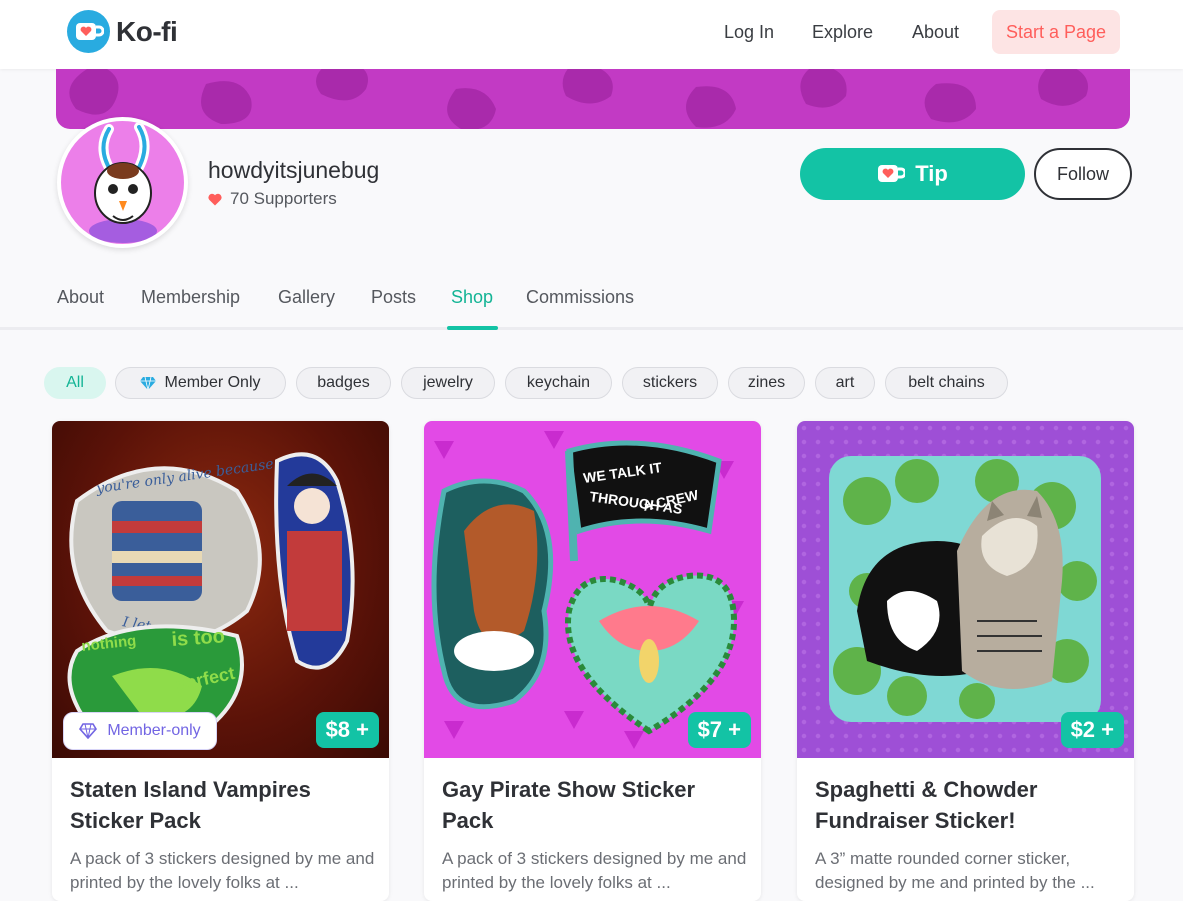 The height and width of the screenshot is (901, 1183). Describe the element at coordinates (592, 805) in the screenshot. I see `product-title: Gay Pirate Show Sticker Pack` at that location.